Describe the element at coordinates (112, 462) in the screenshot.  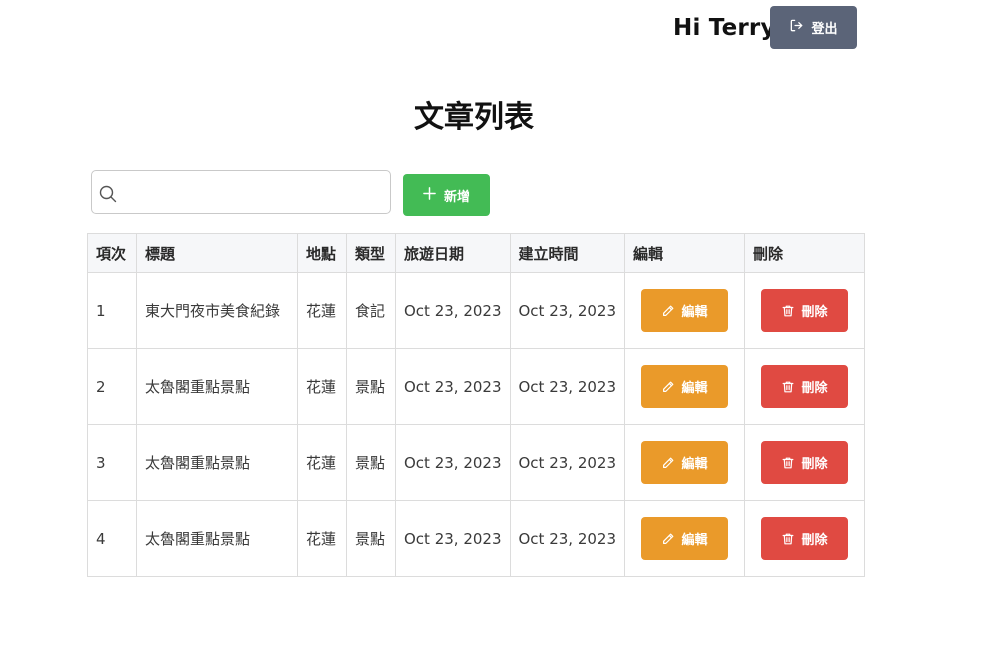
I see `cell-index: 3` at that location.